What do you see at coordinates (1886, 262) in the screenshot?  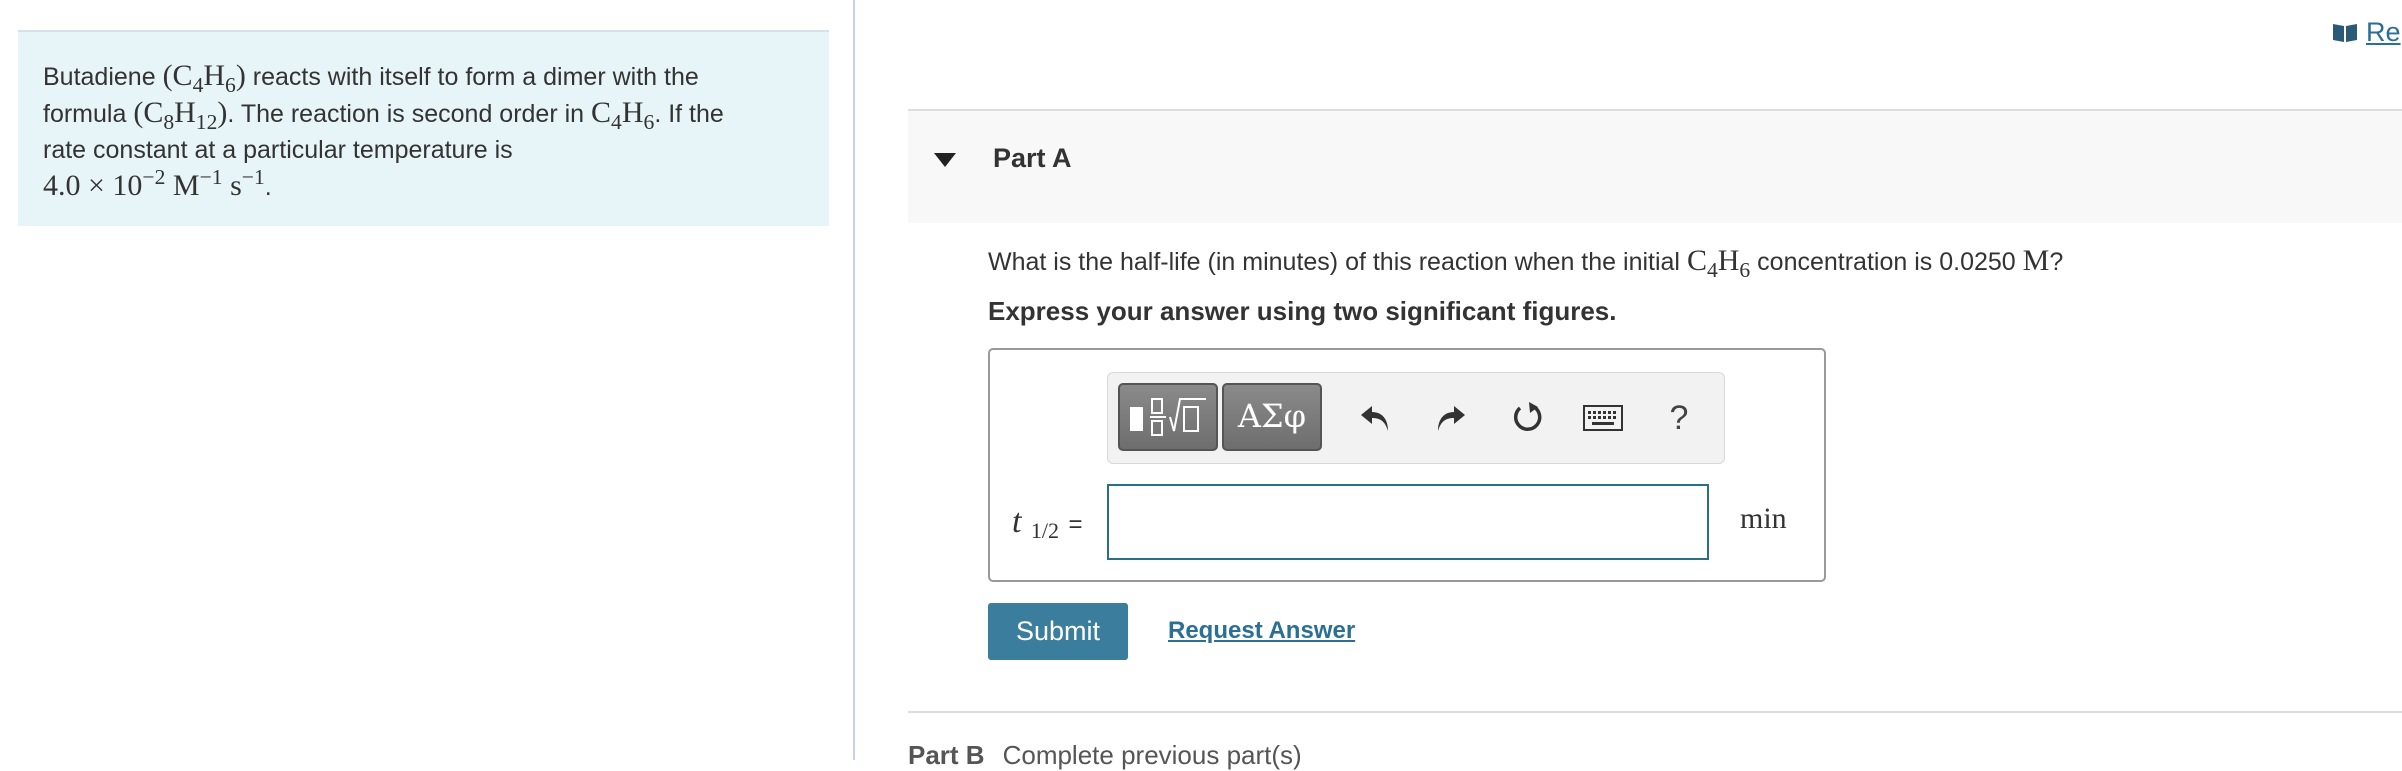 I see `question-after: concentration is 0.0250` at bounding box center [1886, 262].